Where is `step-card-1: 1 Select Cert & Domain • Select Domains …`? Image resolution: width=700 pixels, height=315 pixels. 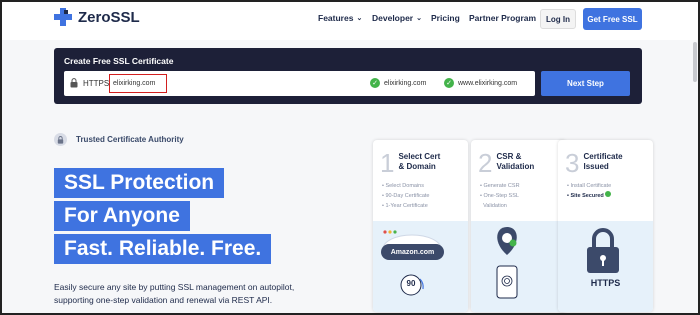 step-card-1: 1 Select Cert & Domain • Select Domains … is located at coordinates (420, 226).